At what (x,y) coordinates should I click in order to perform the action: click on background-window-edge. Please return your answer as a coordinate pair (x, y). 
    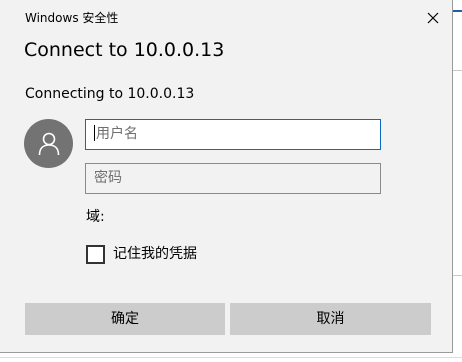
    Looking at the image, I should click on (457, 181).